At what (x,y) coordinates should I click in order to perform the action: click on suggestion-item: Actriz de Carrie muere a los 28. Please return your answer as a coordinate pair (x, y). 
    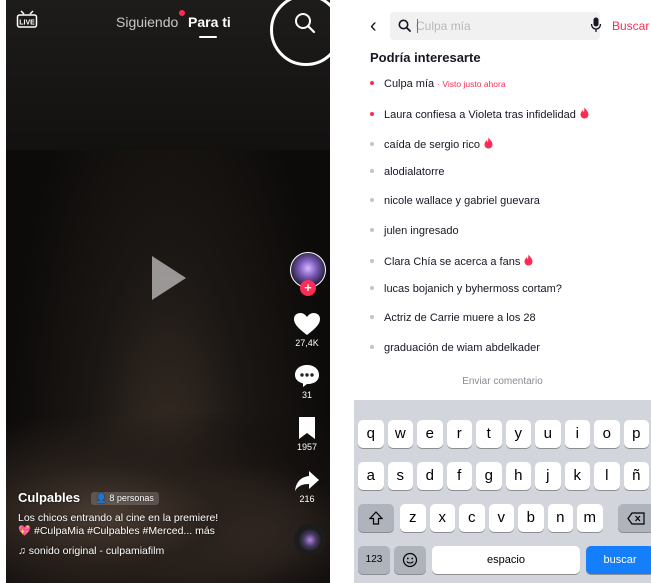
    Looking at the image, I should click on (453, 318).